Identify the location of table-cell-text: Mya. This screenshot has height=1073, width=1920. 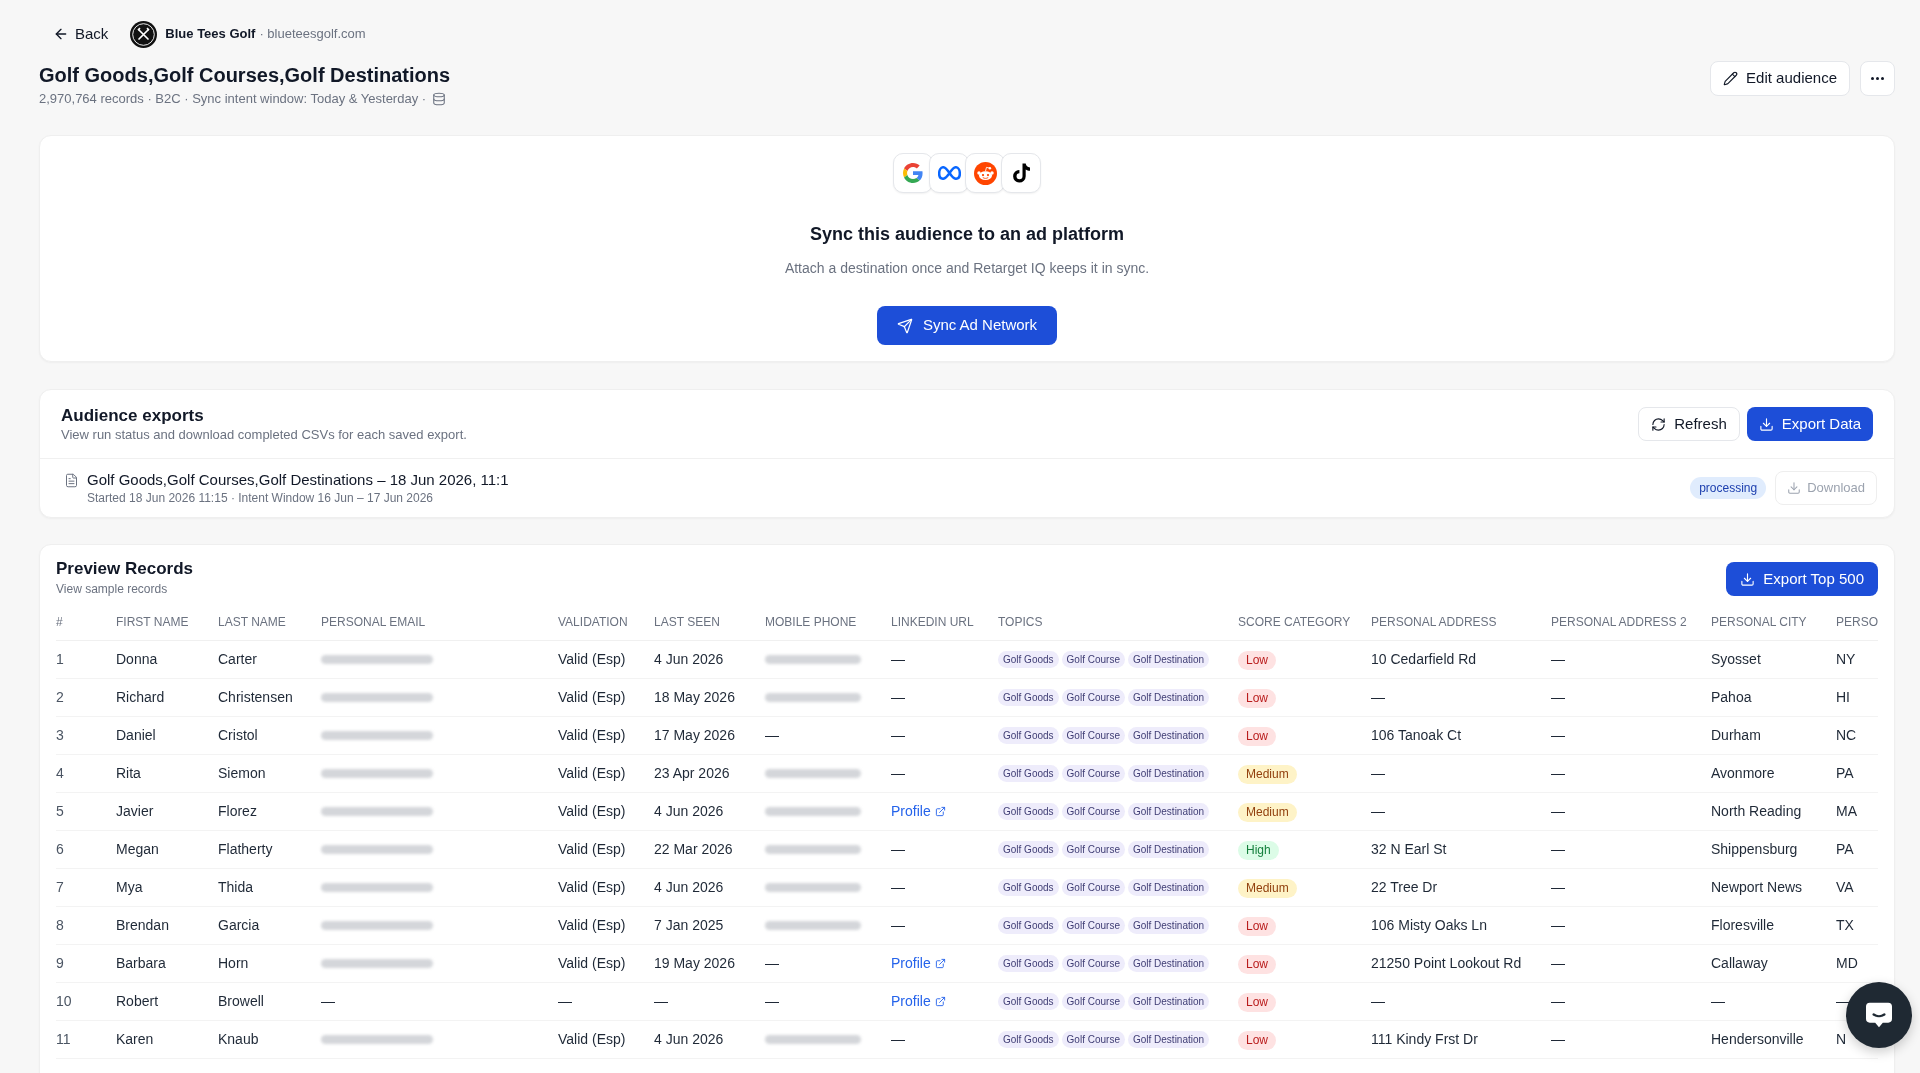
(129, 887).